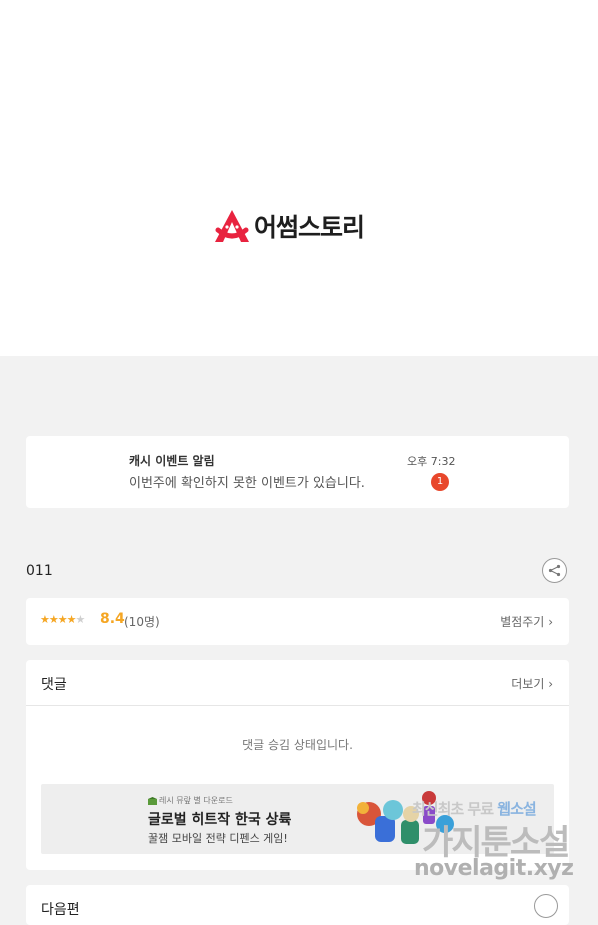 The height and width of the screenshot is (925, 598). I want to click on notification-title: 캐시 이벤트 알림, so click(172, 461).